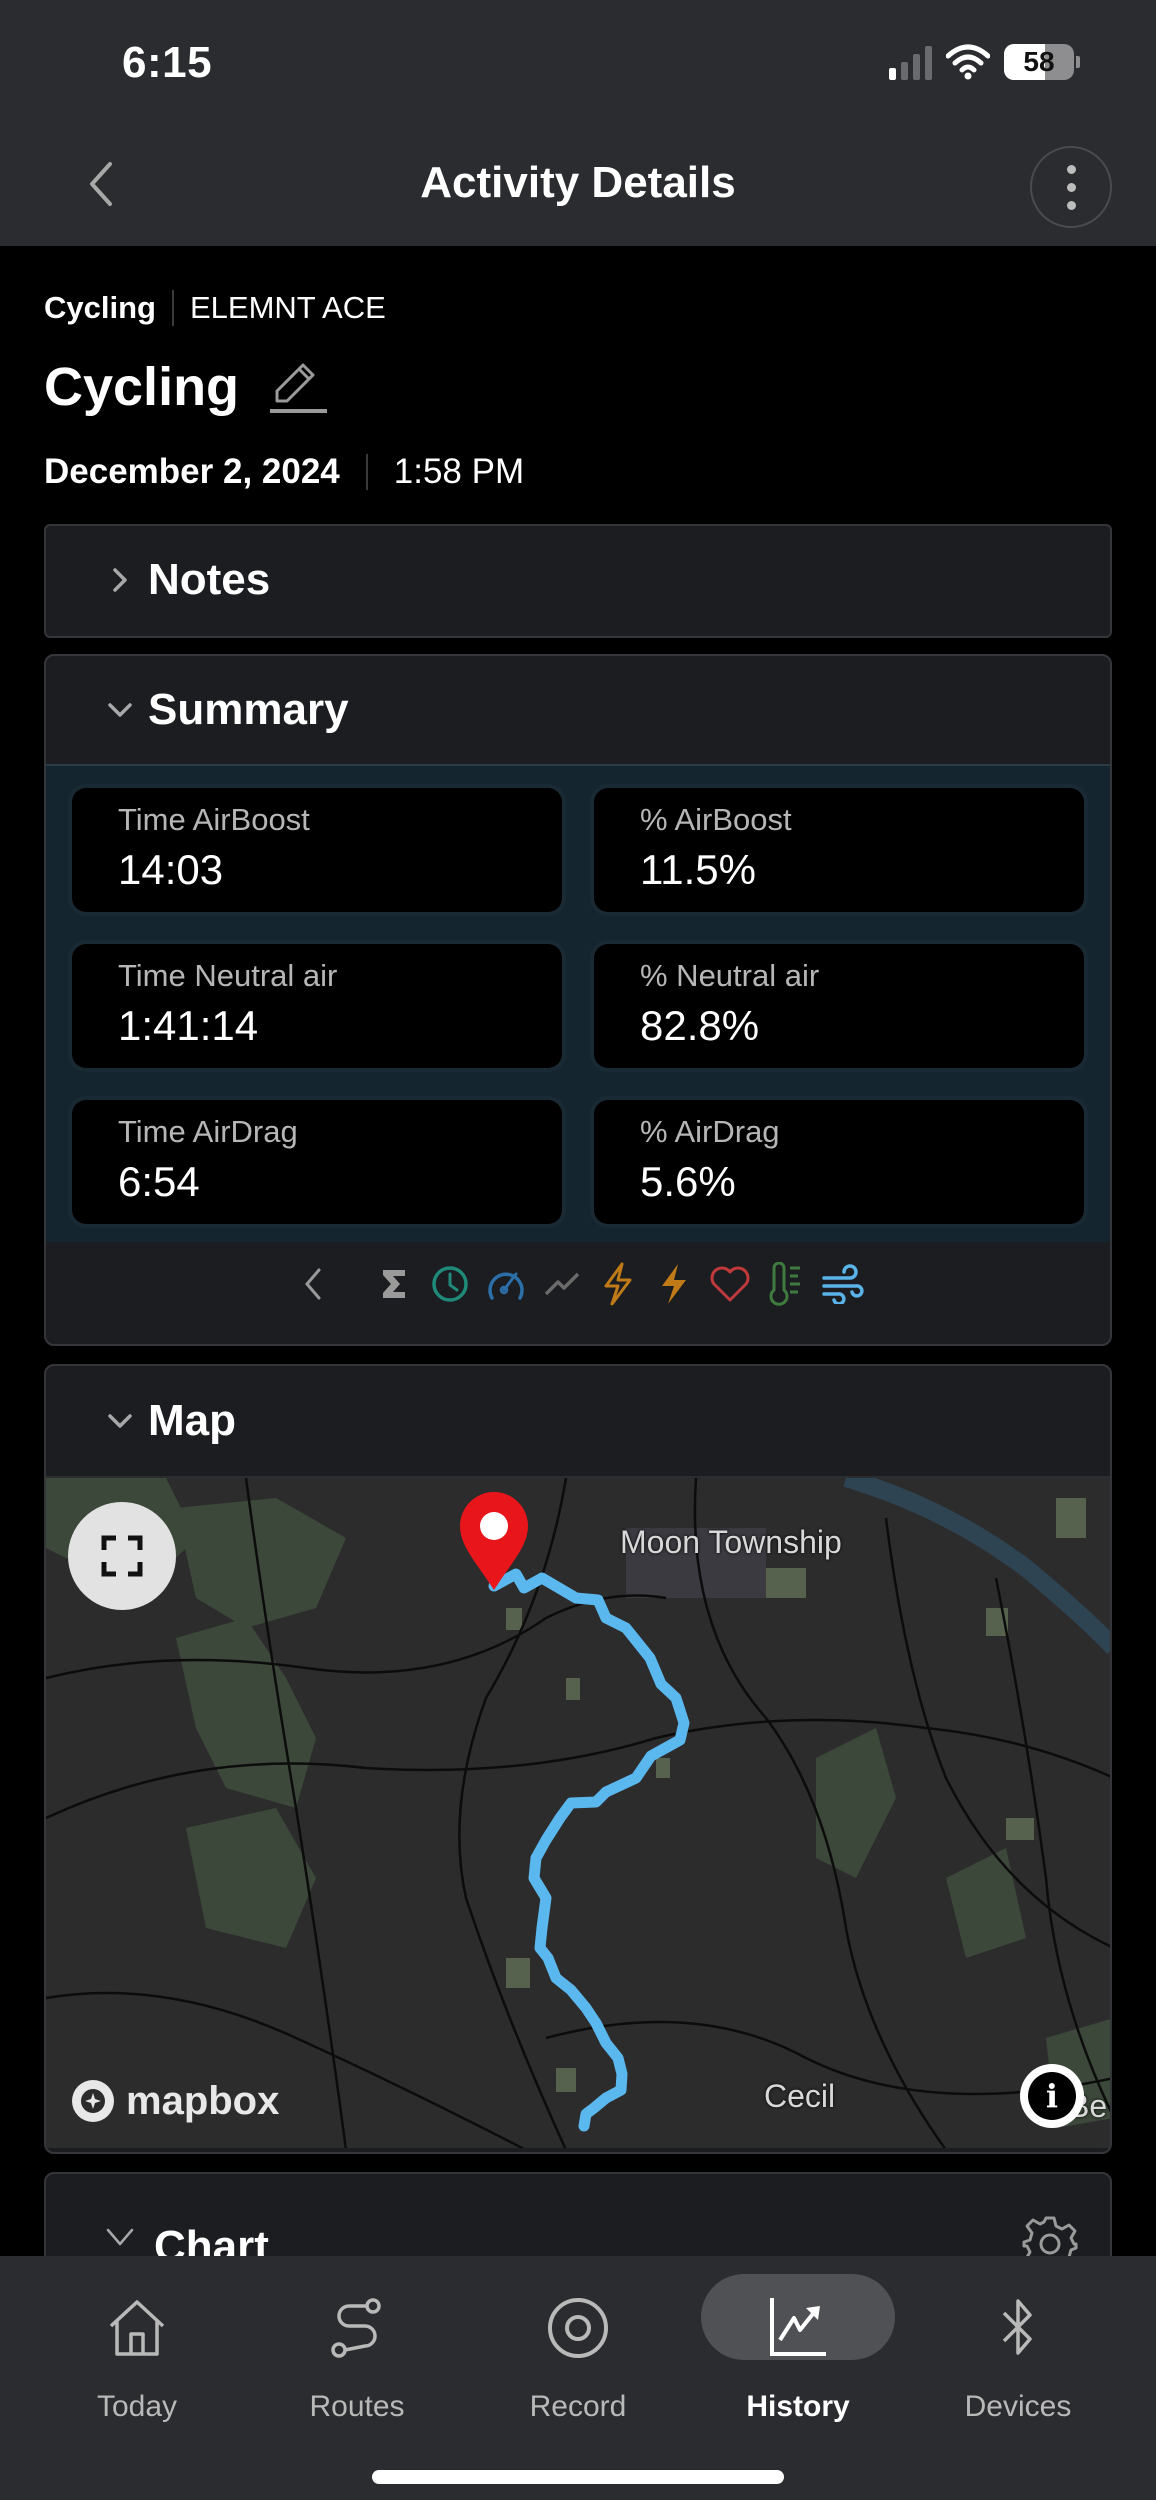  I want to click on tab-label: Record, so click(578, 2406).